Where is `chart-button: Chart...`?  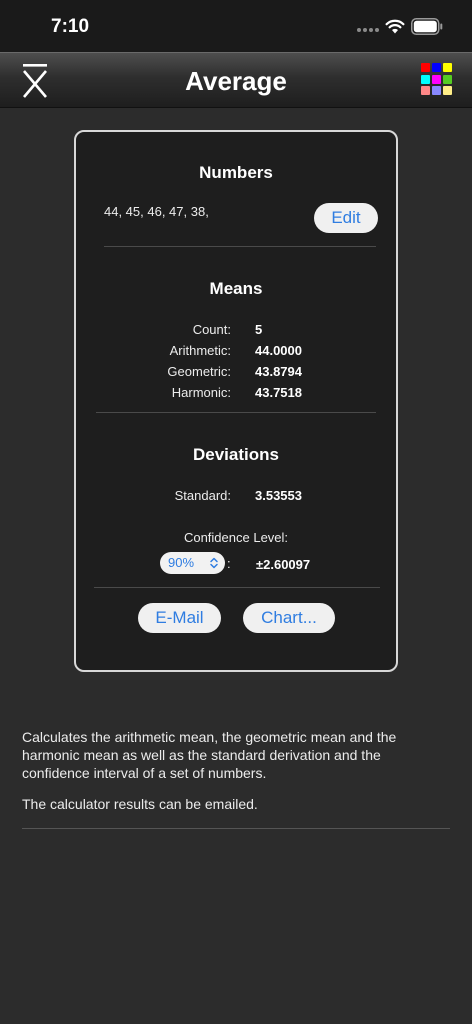 chart-button: Chart... is located at coordinates (289, 618).